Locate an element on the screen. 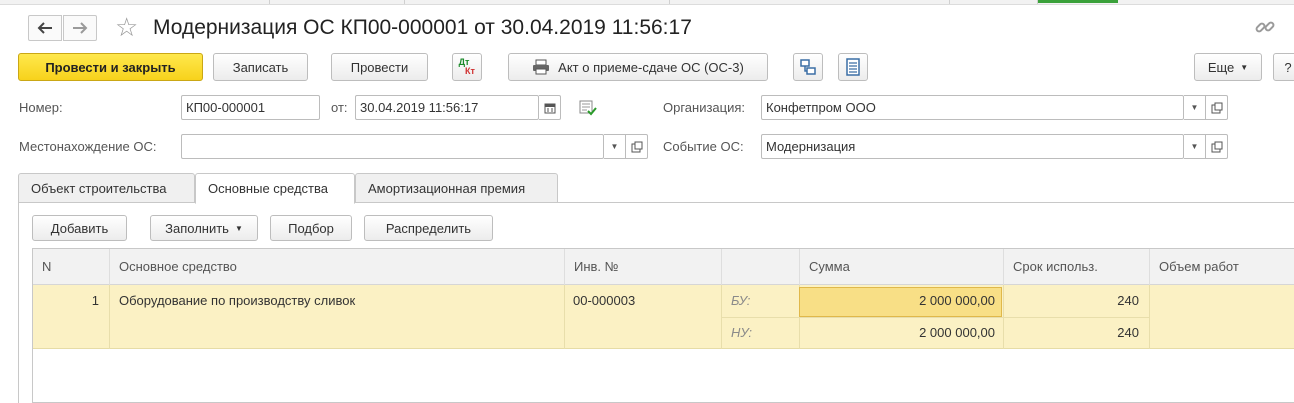 This screenshot has height=403, width=1294. list-icon is located at coordinates (853, 67).